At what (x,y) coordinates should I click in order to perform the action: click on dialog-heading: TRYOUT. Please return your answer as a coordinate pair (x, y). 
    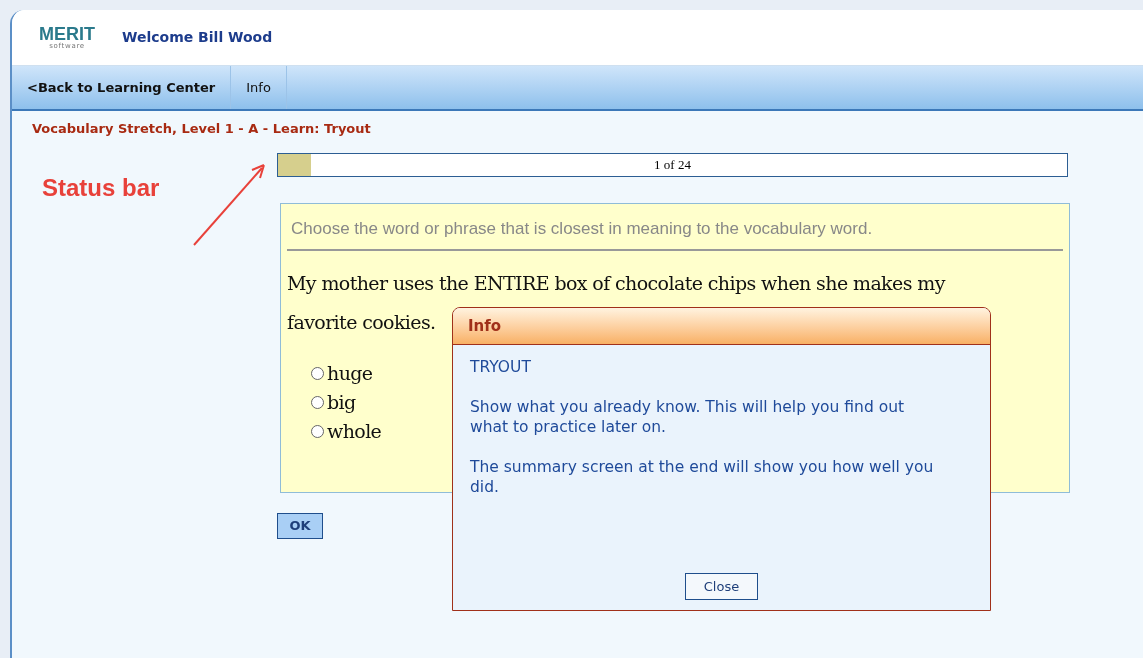
    Looking at the image, I should click on (501, 367).